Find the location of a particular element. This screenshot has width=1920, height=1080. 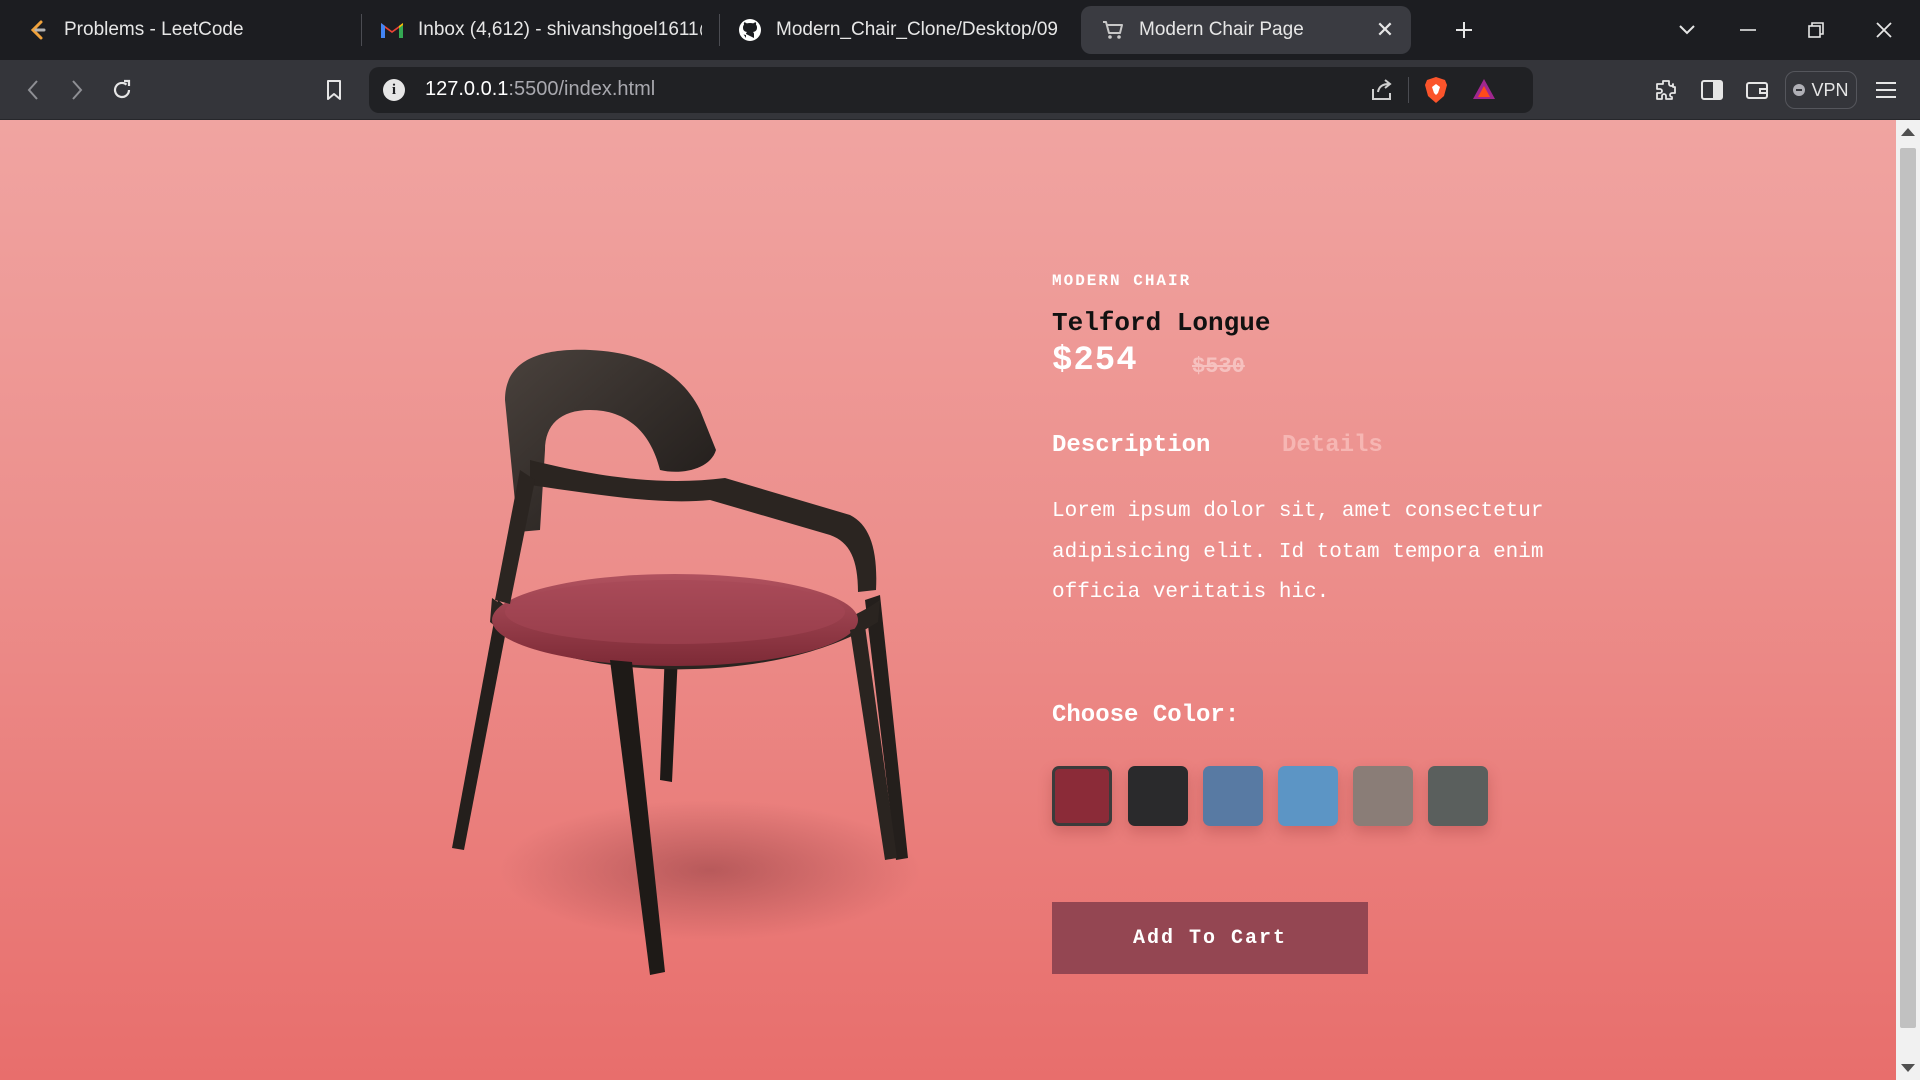

new-tab-icon is located at coordinates (1464, 30).